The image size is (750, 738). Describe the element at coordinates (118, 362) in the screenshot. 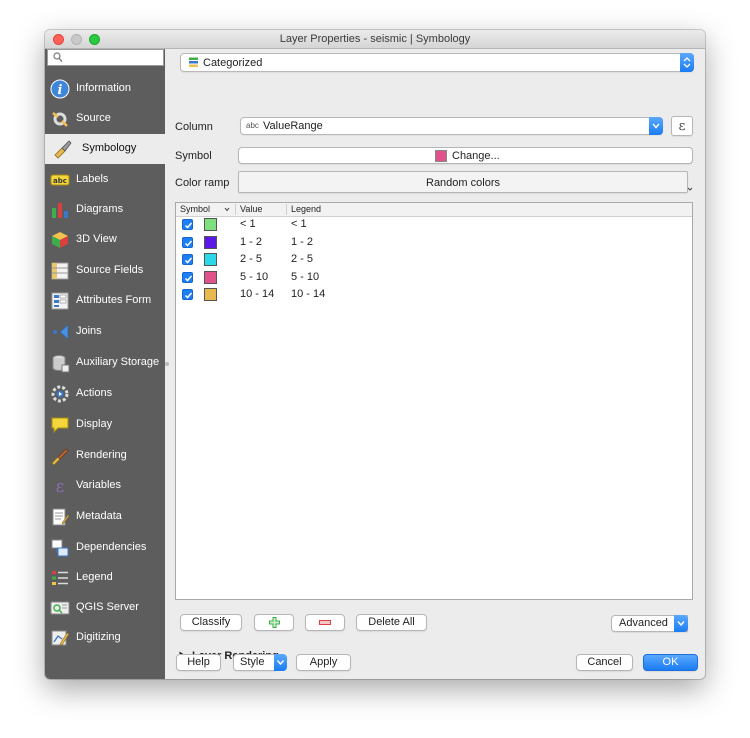

I see `sidebar-item-label: Auxiliary Storage` at that location.